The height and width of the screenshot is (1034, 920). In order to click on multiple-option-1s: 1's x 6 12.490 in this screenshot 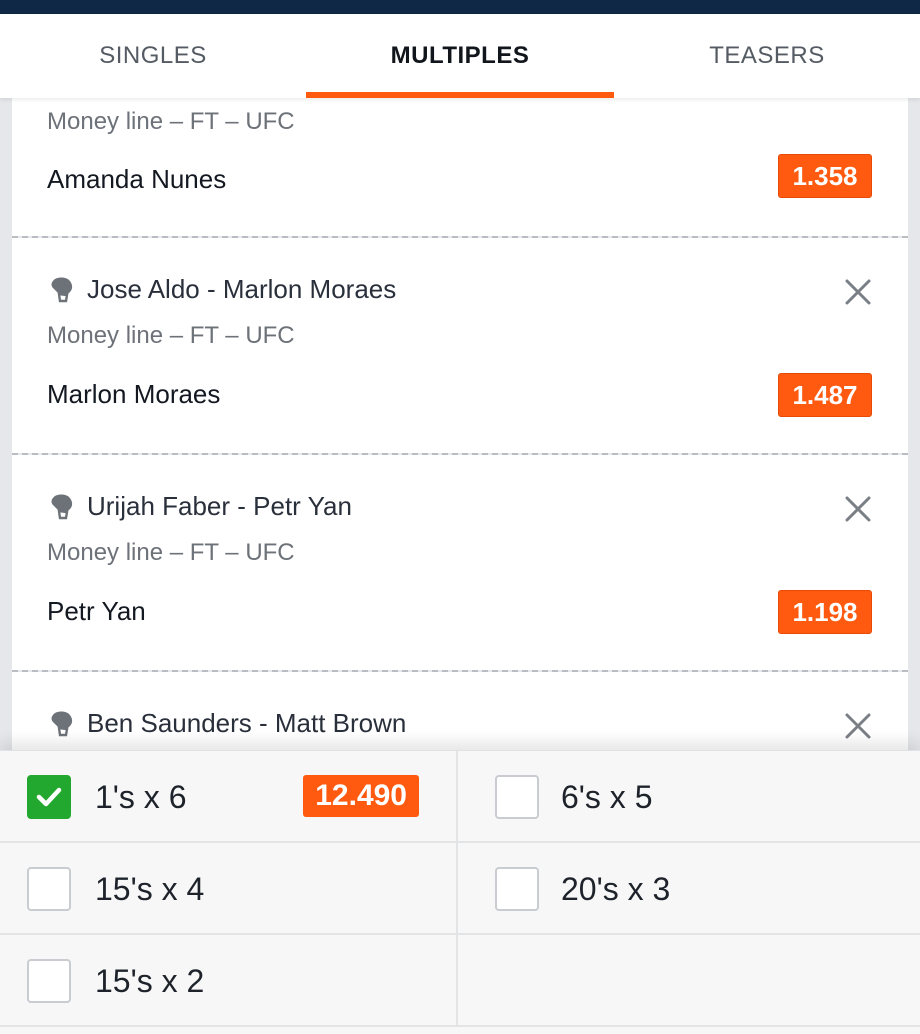, I will do `click(229, 797)`.